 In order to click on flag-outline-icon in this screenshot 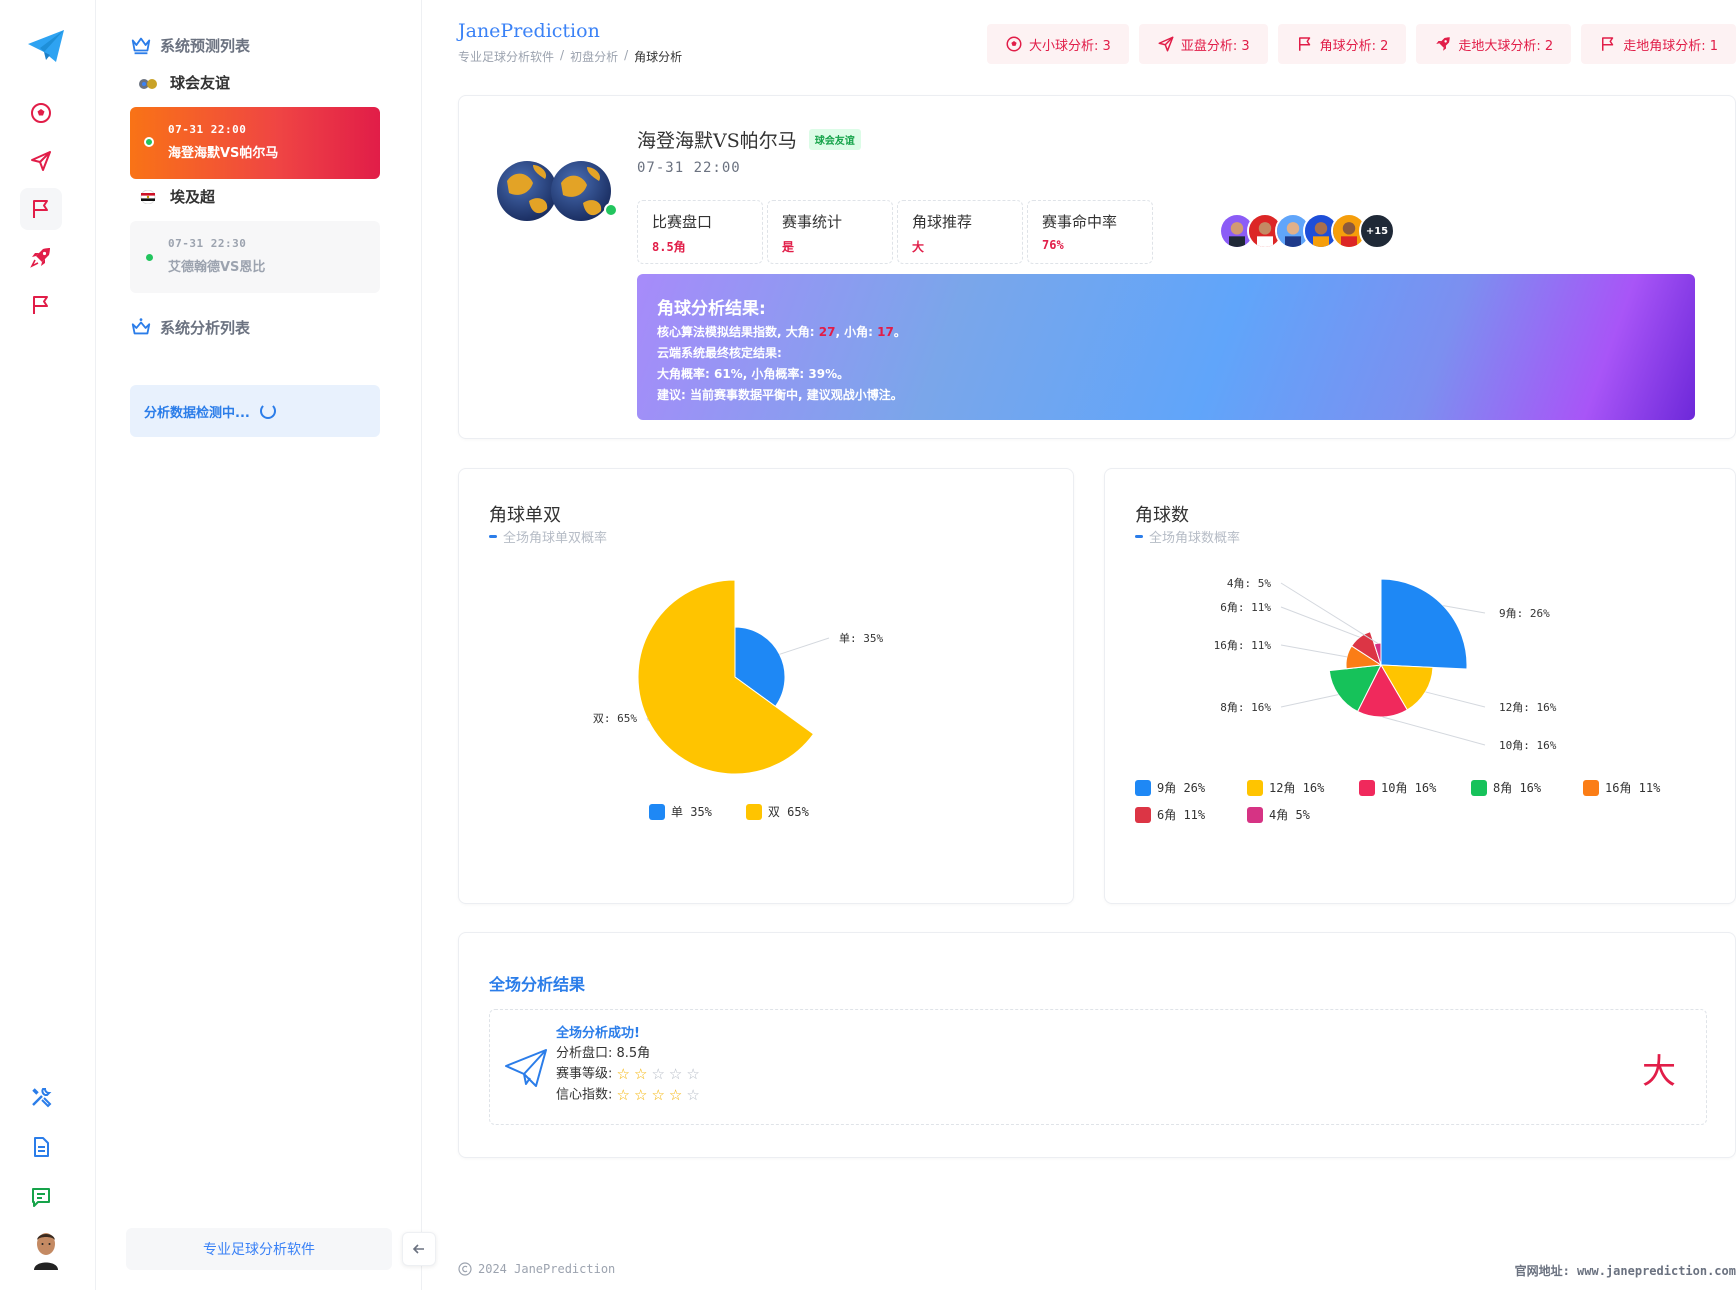, I will do `click(41, 305)`.